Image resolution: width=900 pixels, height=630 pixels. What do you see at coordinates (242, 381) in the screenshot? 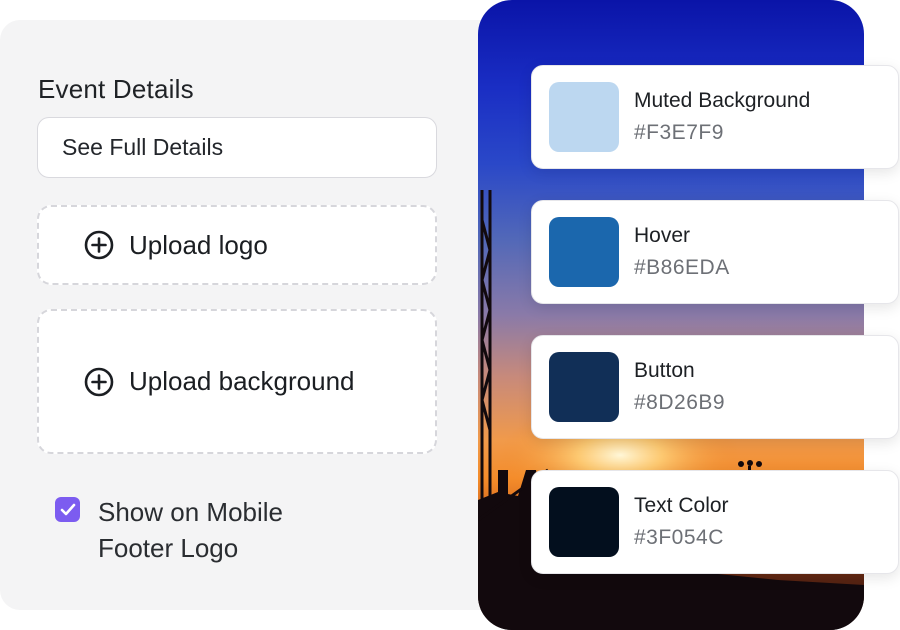
I see `upload-background-label: Upload background` at bounding box center [242, 381].